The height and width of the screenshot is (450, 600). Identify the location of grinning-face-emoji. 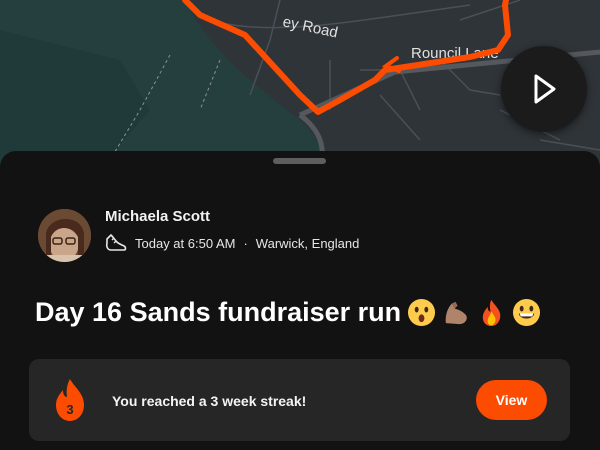
(527, 312).